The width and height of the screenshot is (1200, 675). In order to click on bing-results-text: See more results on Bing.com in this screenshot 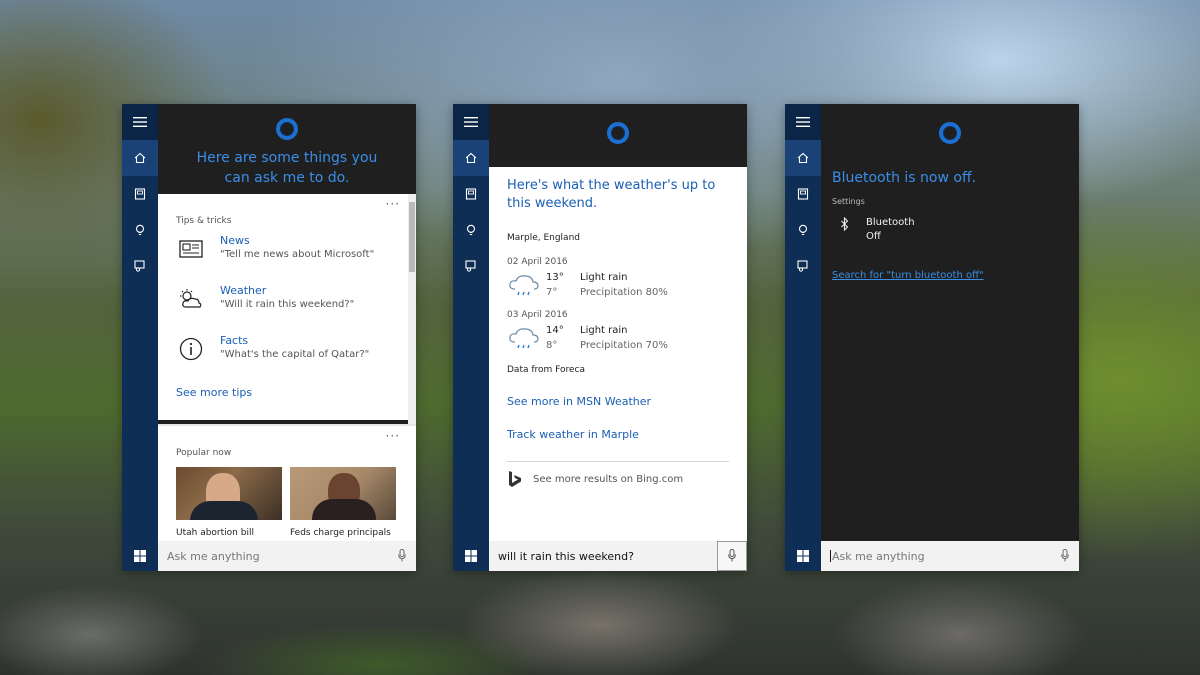, I will do `click(608, 479)`.